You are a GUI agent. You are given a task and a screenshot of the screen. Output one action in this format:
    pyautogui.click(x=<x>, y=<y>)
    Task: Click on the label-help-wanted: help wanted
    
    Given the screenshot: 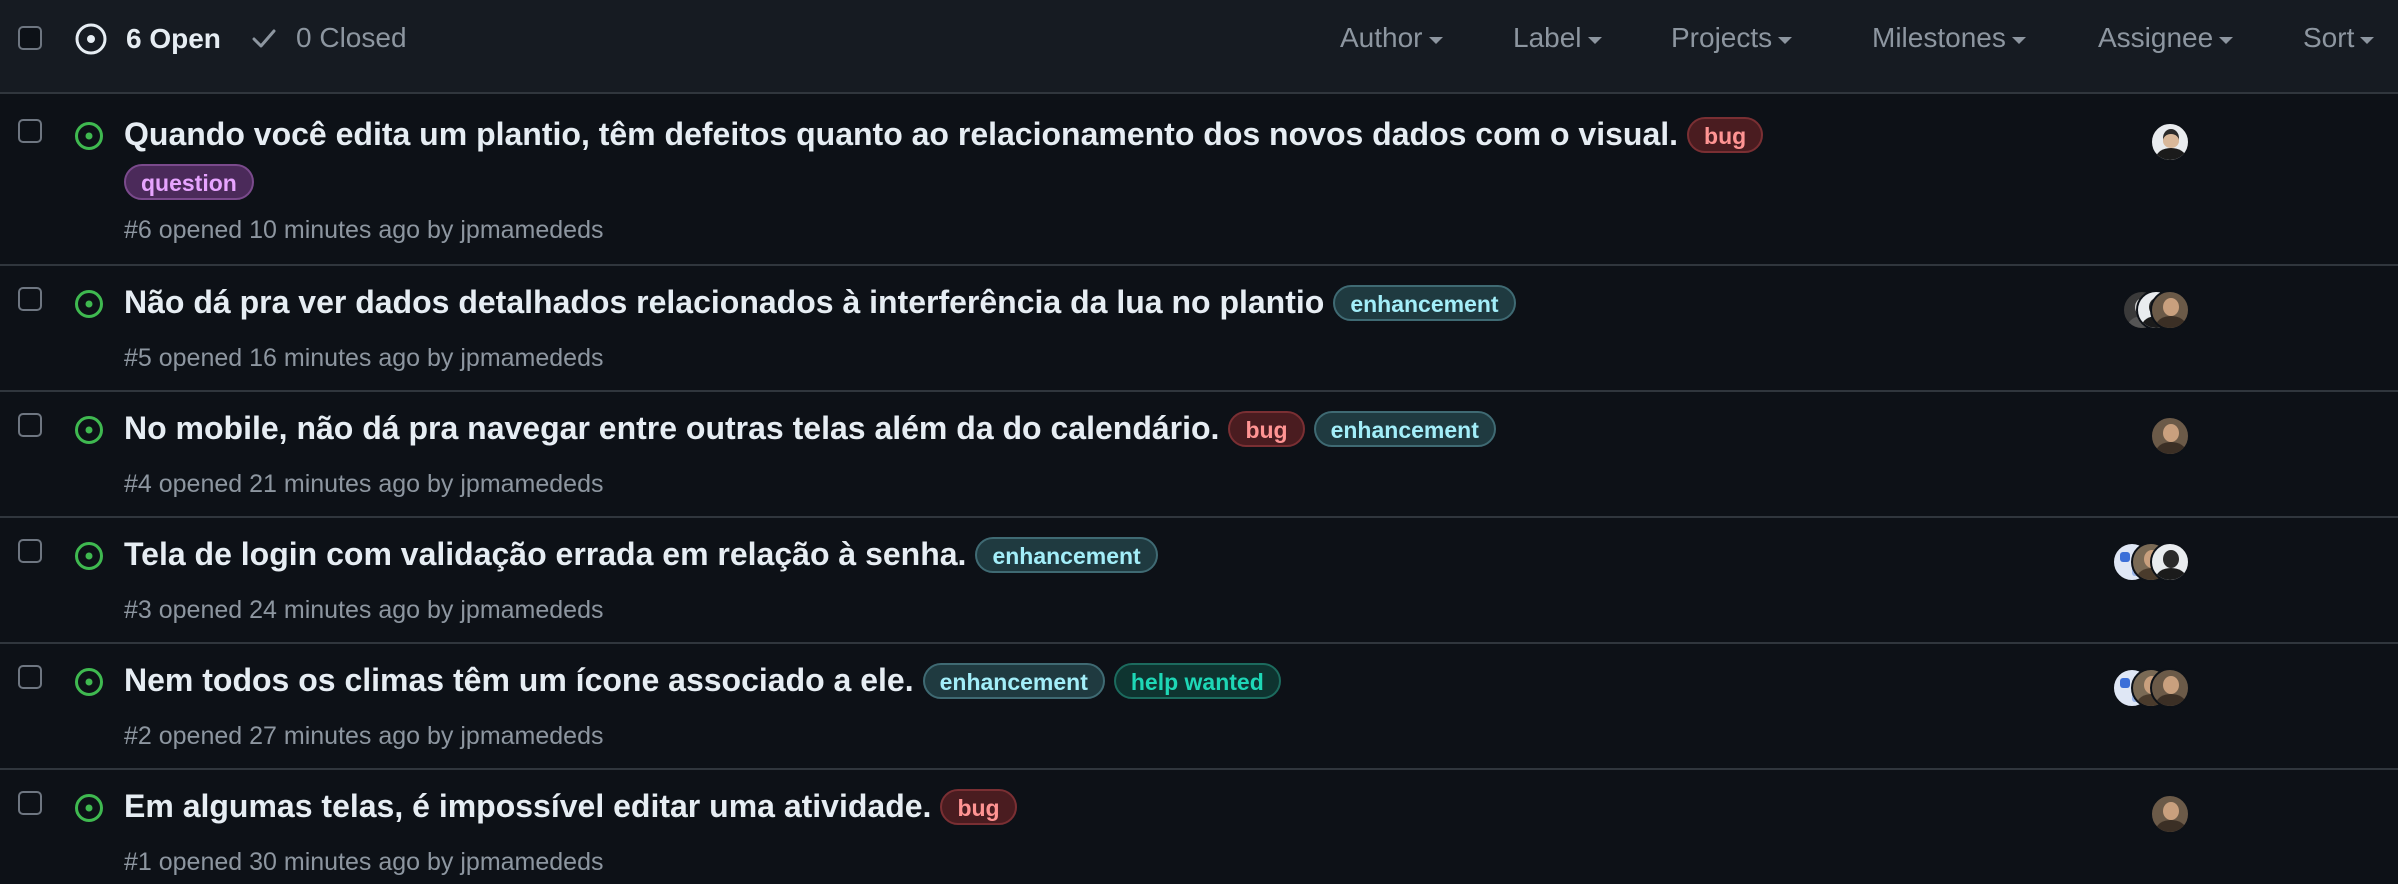 What is the action you would take?
    pyautogui.click(x=1197, y=680)
    